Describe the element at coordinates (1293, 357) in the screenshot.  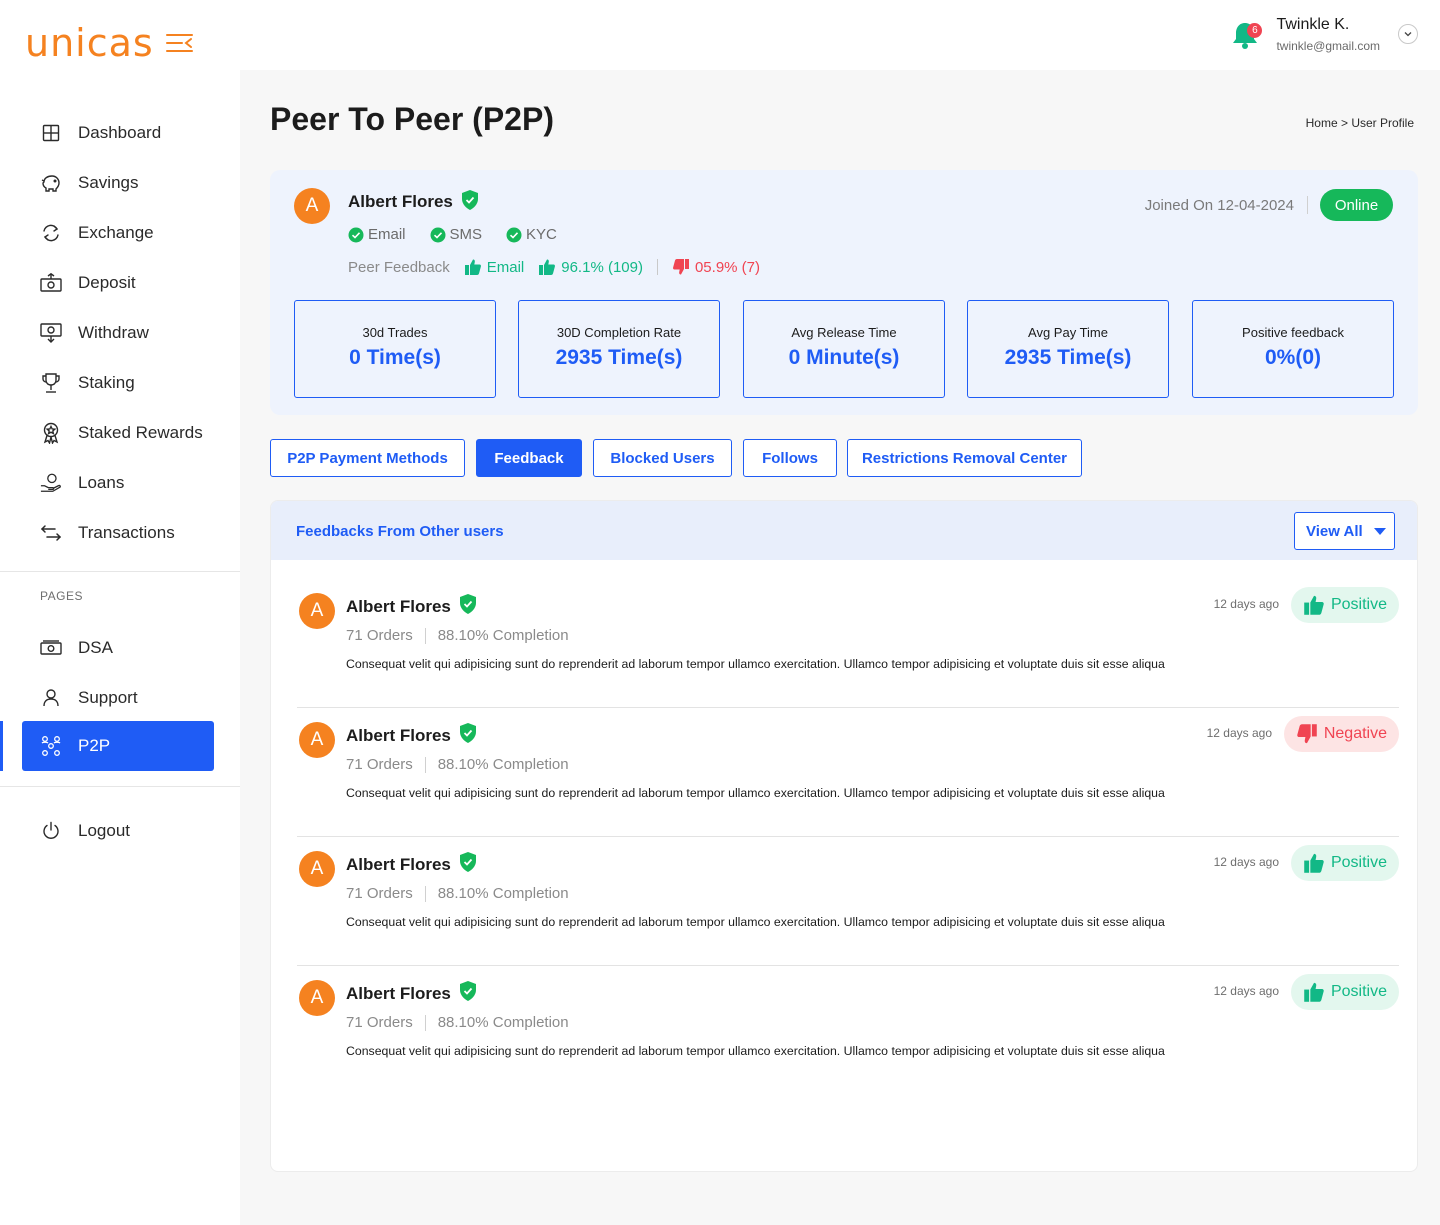
I see `stat-value: 0%(0)` at that location.